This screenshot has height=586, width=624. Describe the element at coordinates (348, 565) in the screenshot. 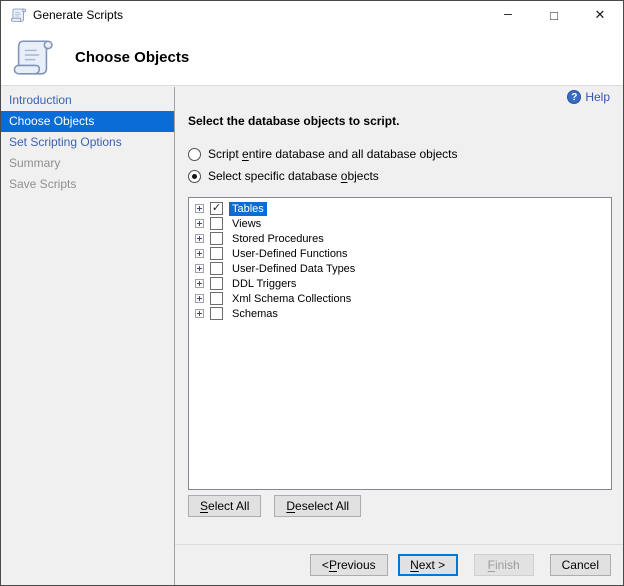

I see `previous-button: < Previous` at that location.